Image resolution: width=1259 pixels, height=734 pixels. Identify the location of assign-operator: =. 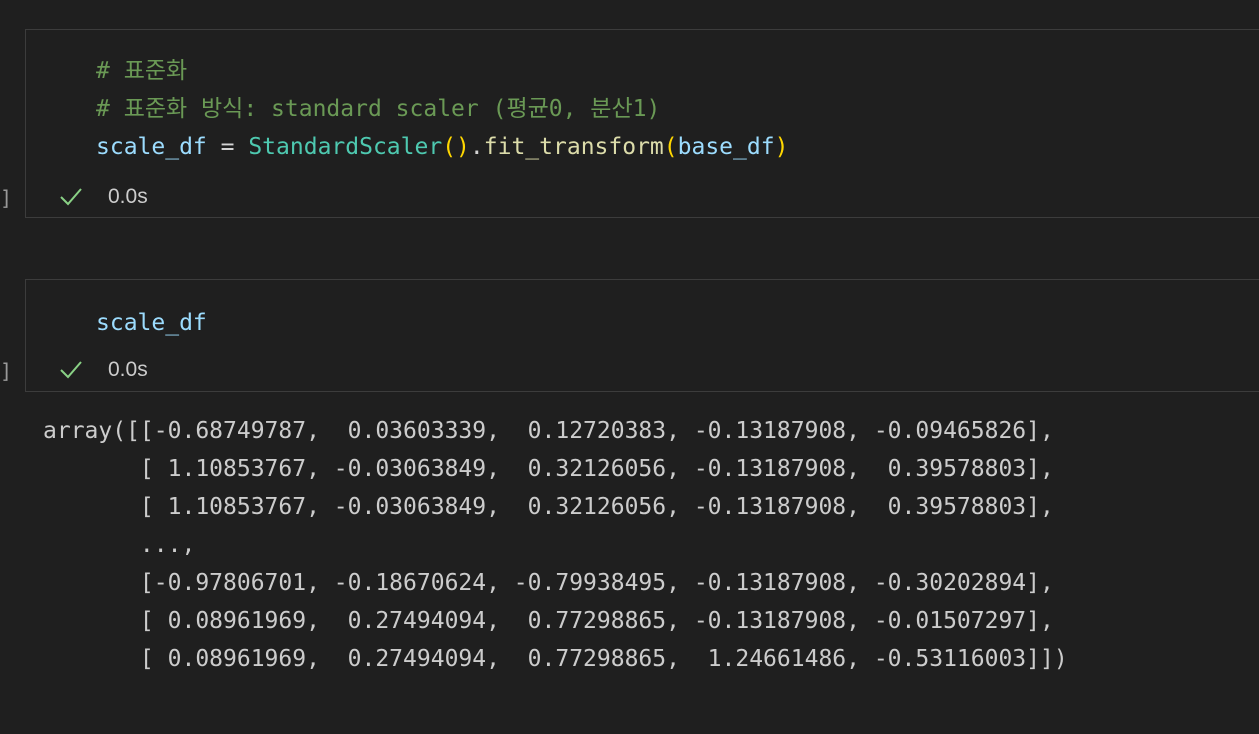
(227, 147).